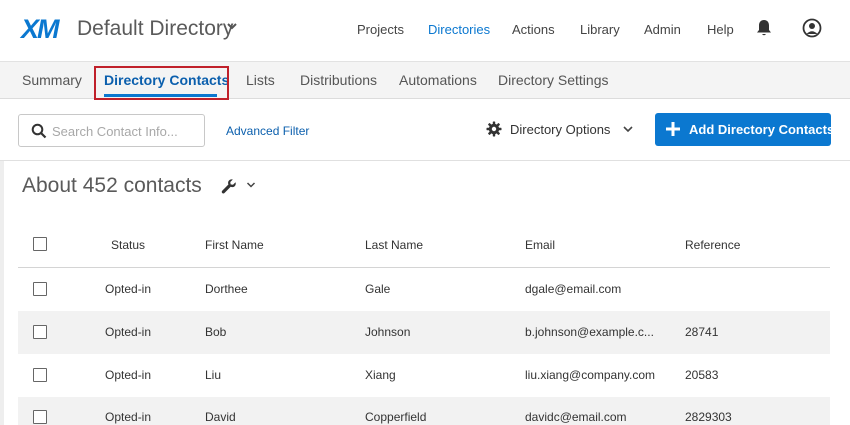 The image size is (850, 425). I want to click on column-header-status: Status, so click(128, 245).